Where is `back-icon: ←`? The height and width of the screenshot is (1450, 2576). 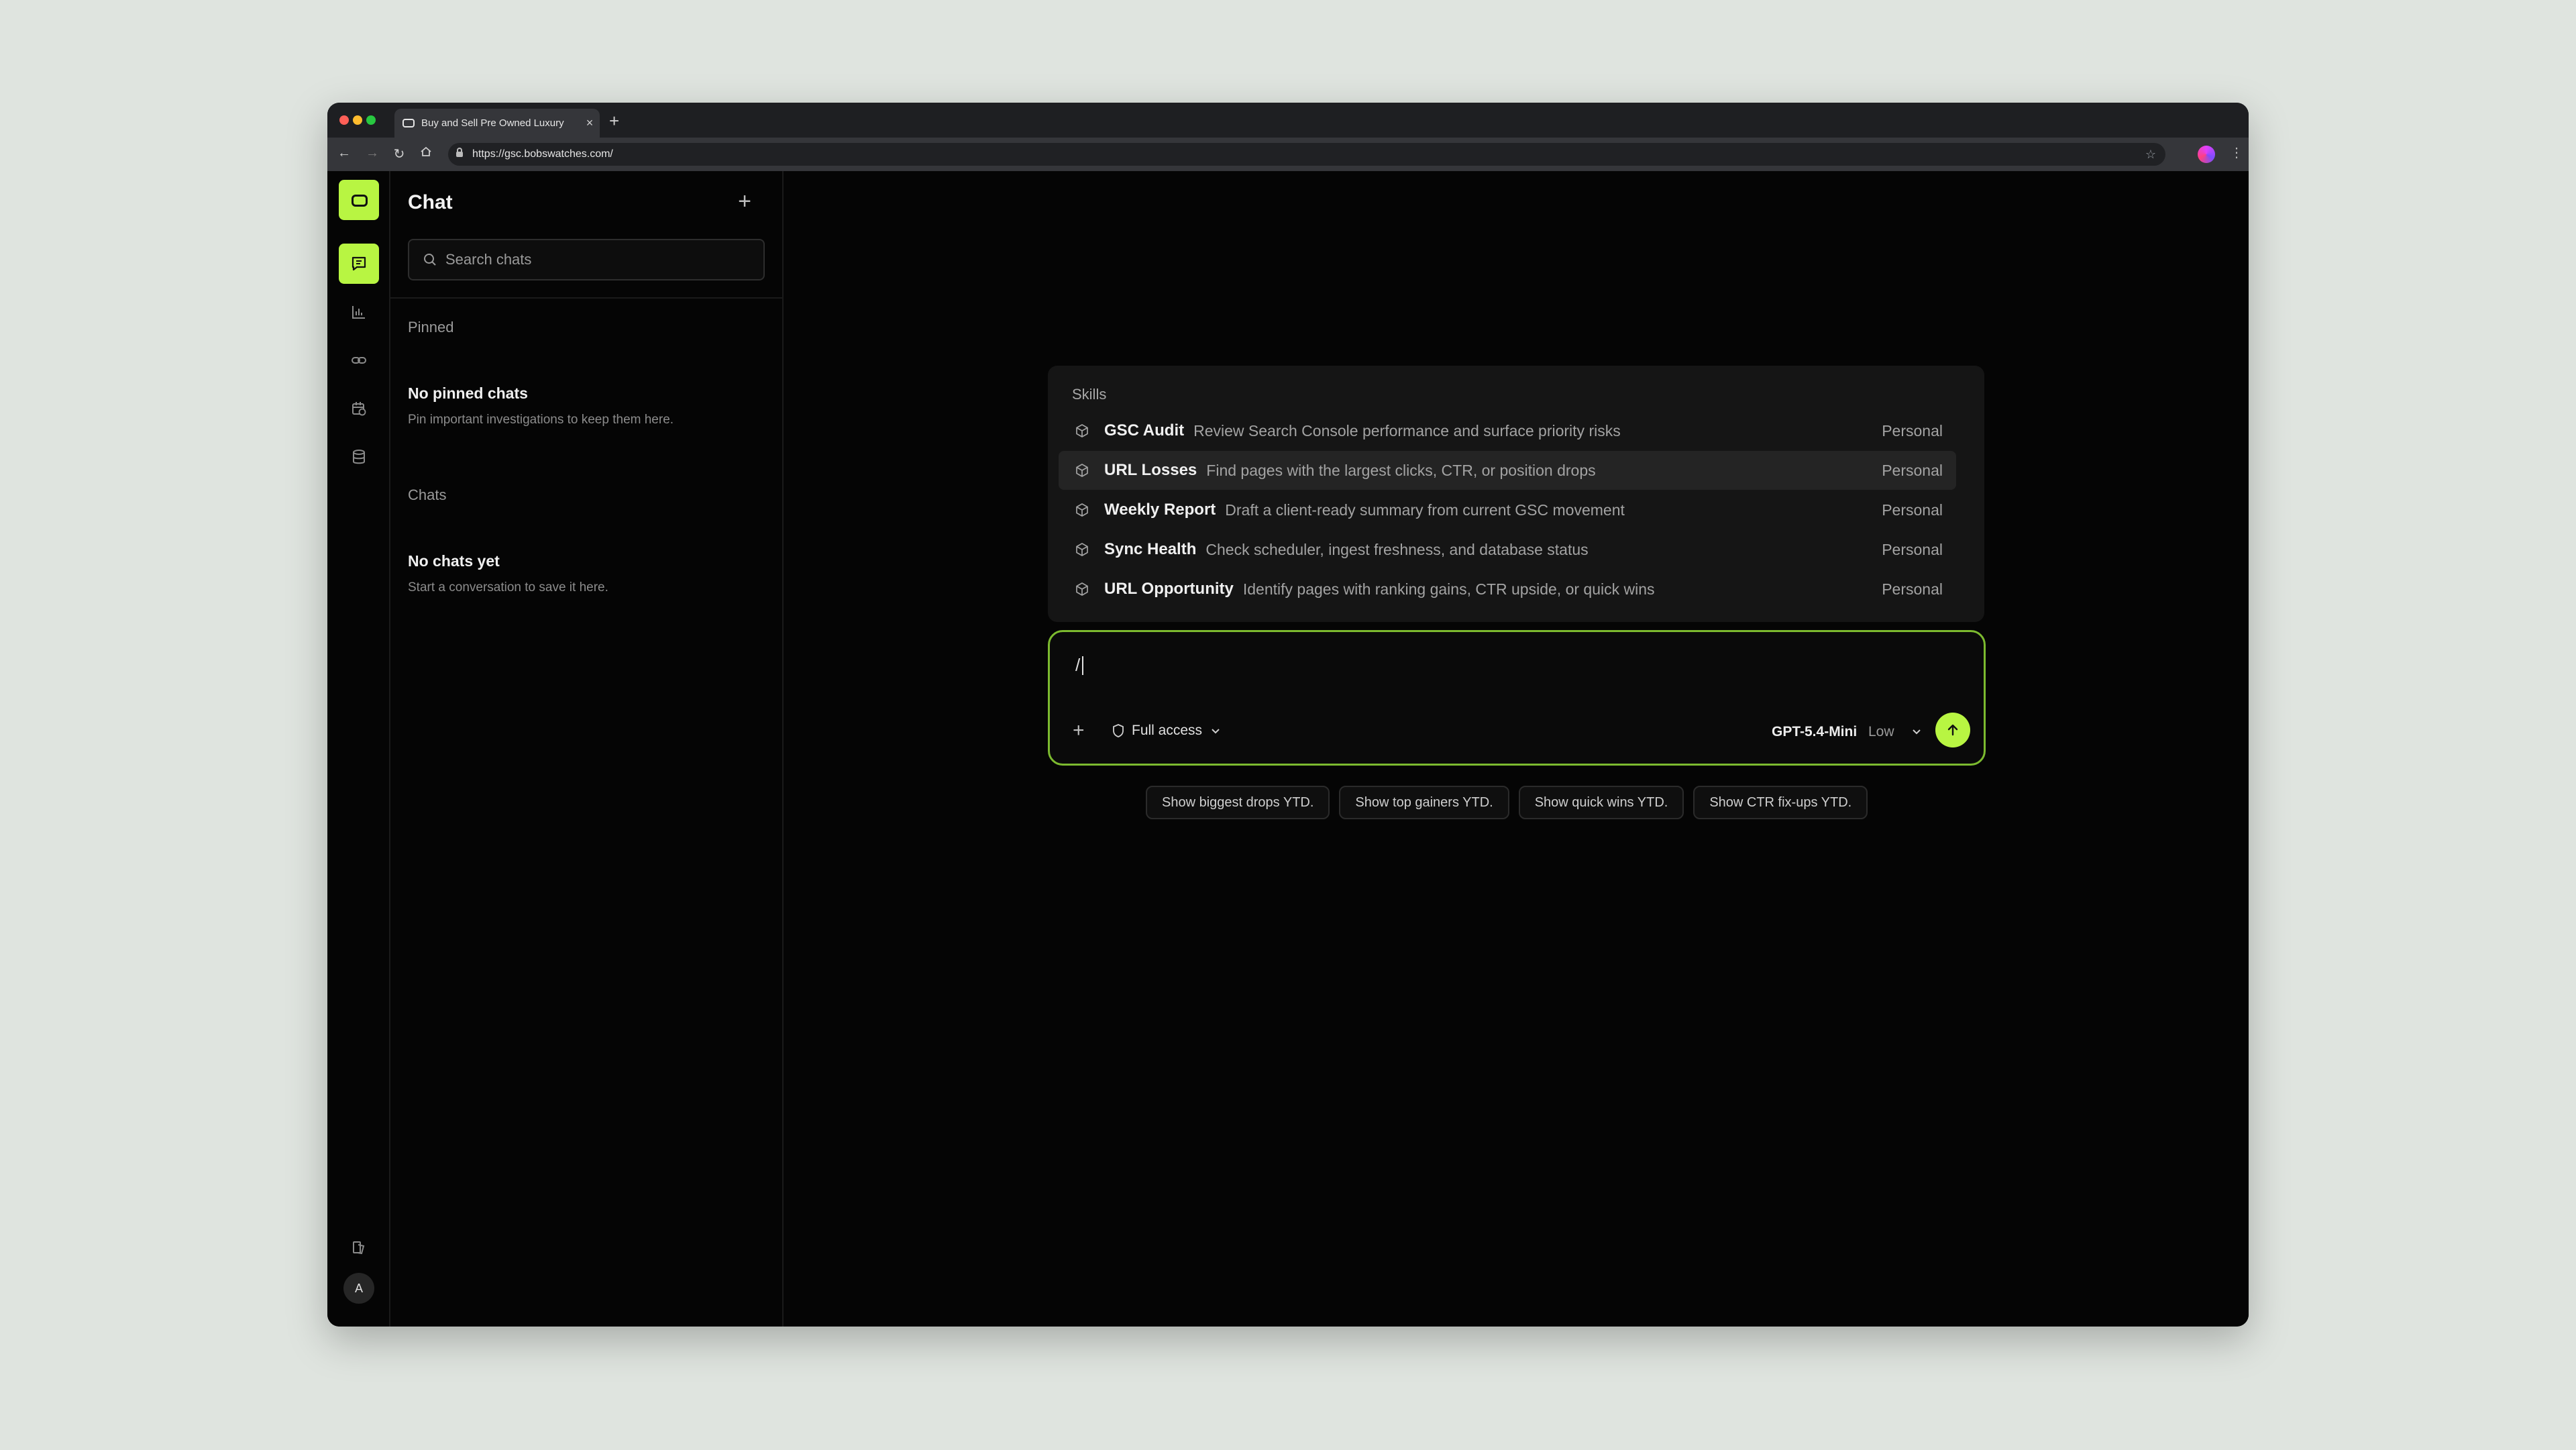 back-icon: ← is located at coordinates (344, 153).